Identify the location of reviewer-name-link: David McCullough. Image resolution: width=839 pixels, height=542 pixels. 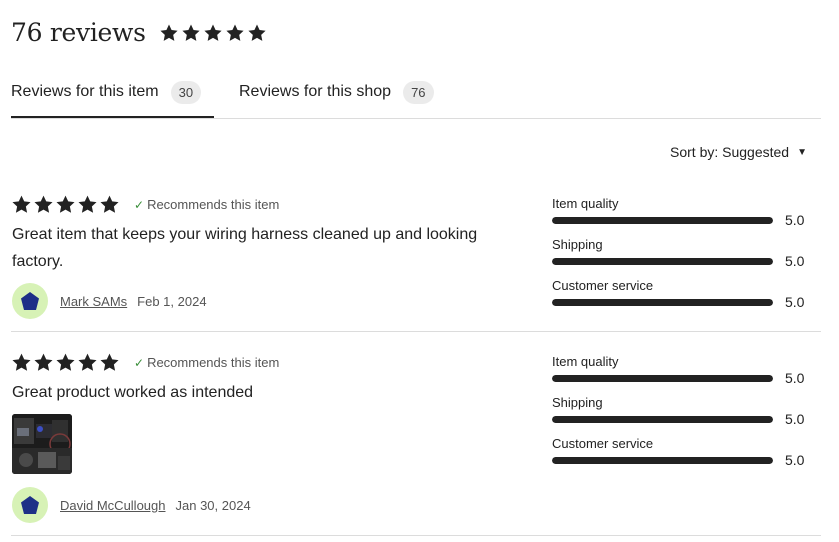
(113, 505).